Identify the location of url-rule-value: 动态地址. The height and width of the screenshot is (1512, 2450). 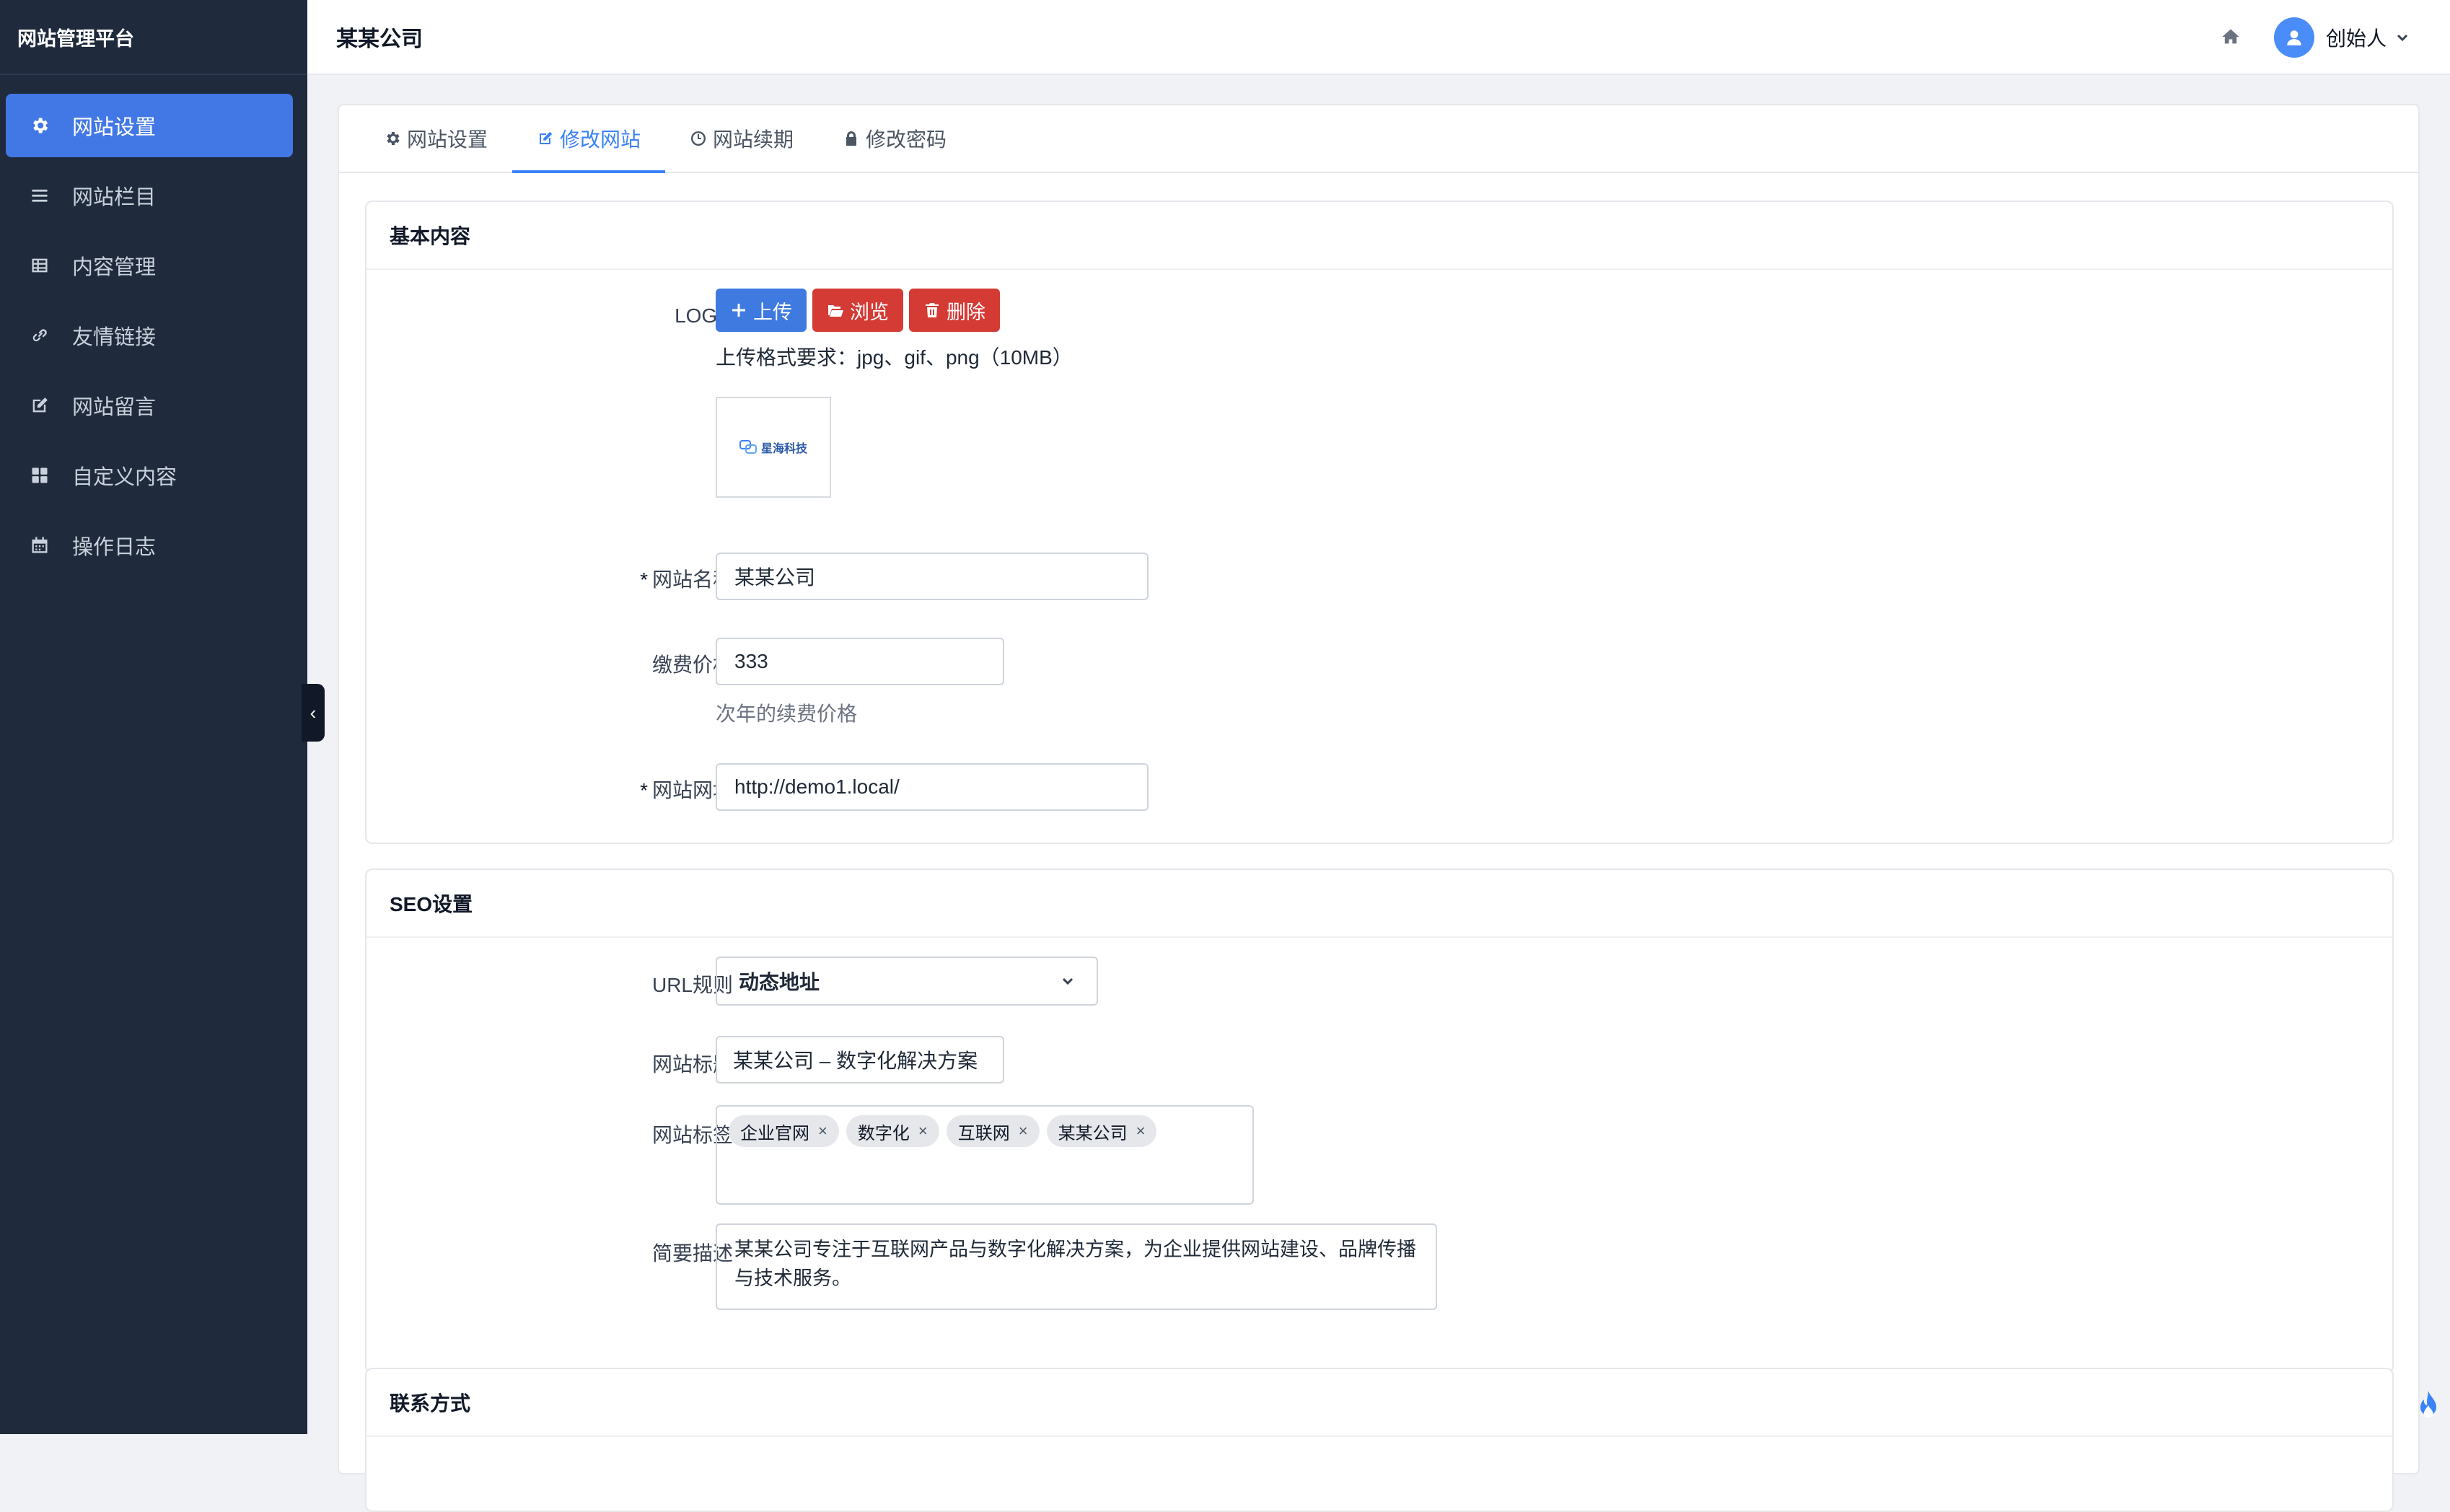
(779, 982).